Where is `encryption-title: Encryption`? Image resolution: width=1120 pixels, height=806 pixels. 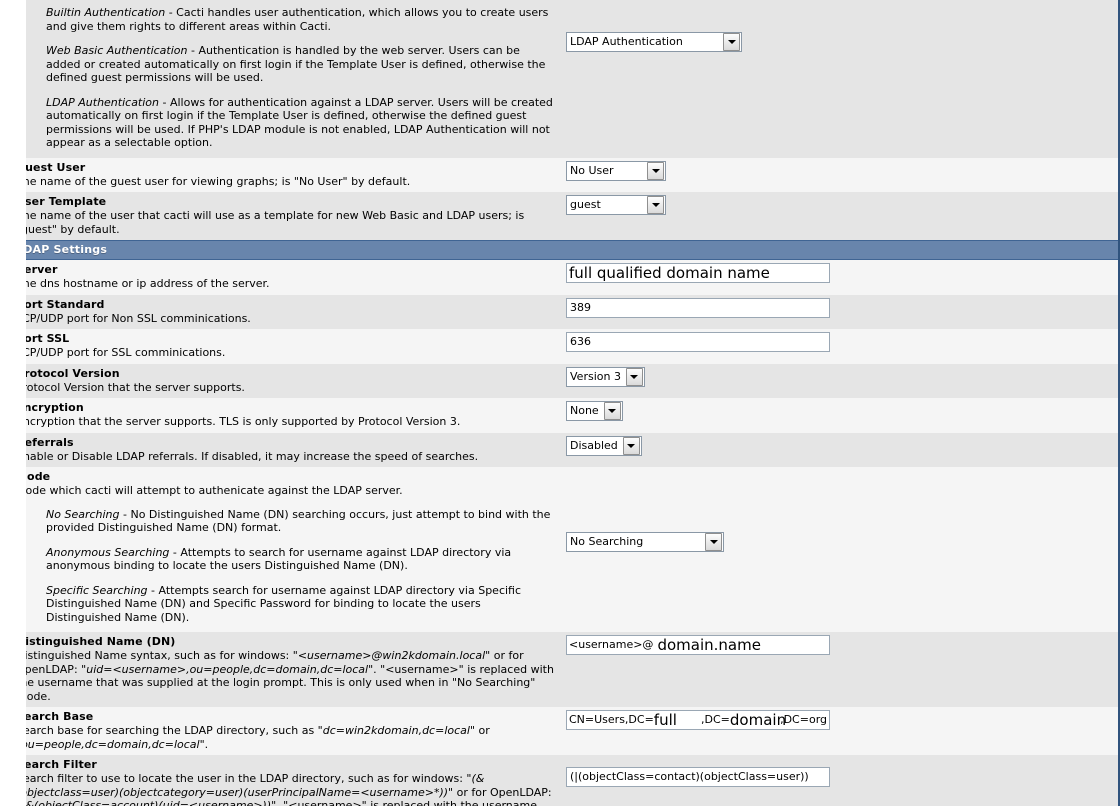 encryption-title: Encryption is located at coordinates (50, 407).